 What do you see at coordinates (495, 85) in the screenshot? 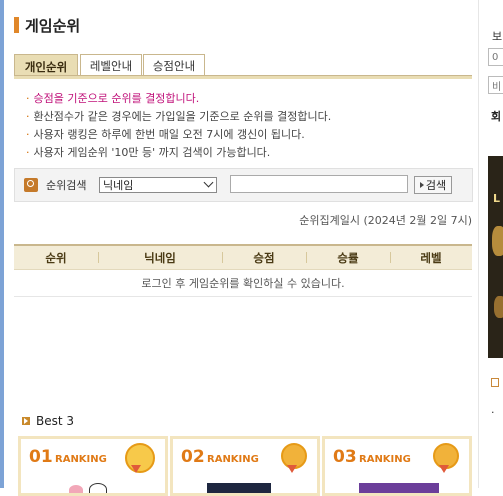
I see `sidebar-input: 비` at bounding box center [495, 85].